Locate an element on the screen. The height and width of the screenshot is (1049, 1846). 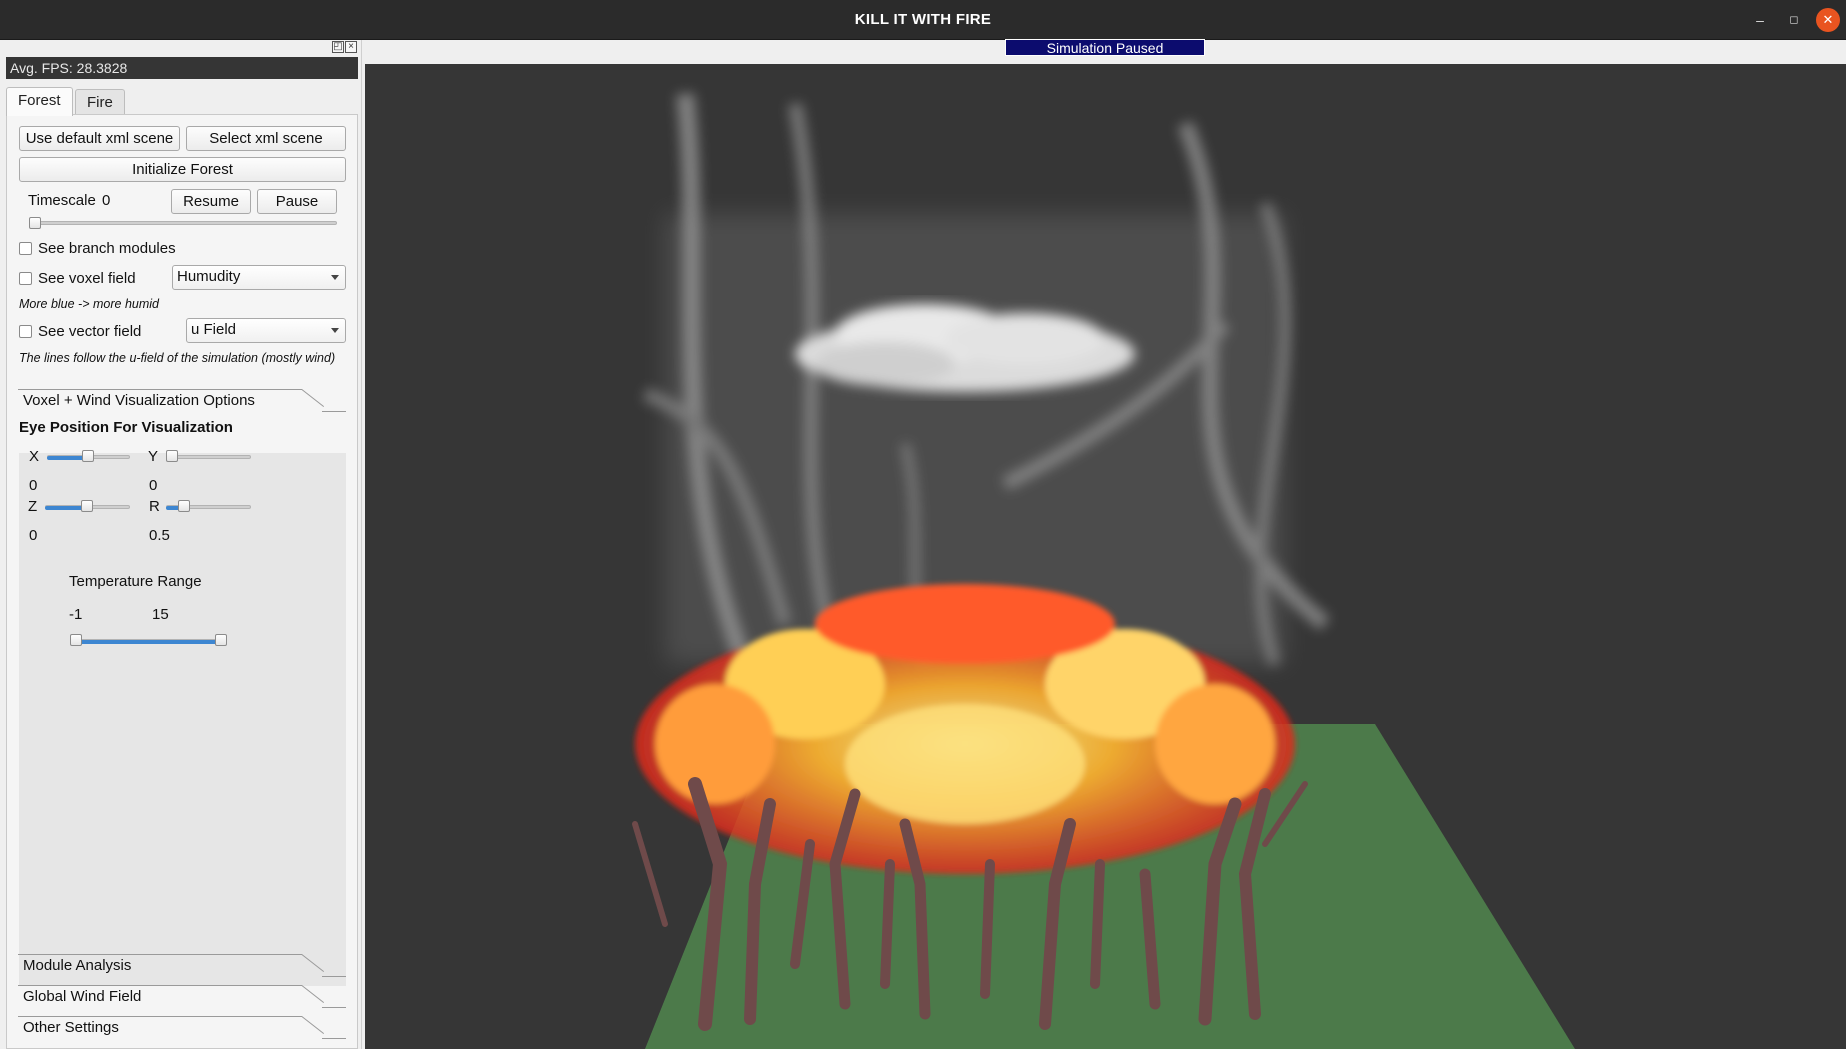
see-branch-modules-checkbox is located at coordinates (25, 248).